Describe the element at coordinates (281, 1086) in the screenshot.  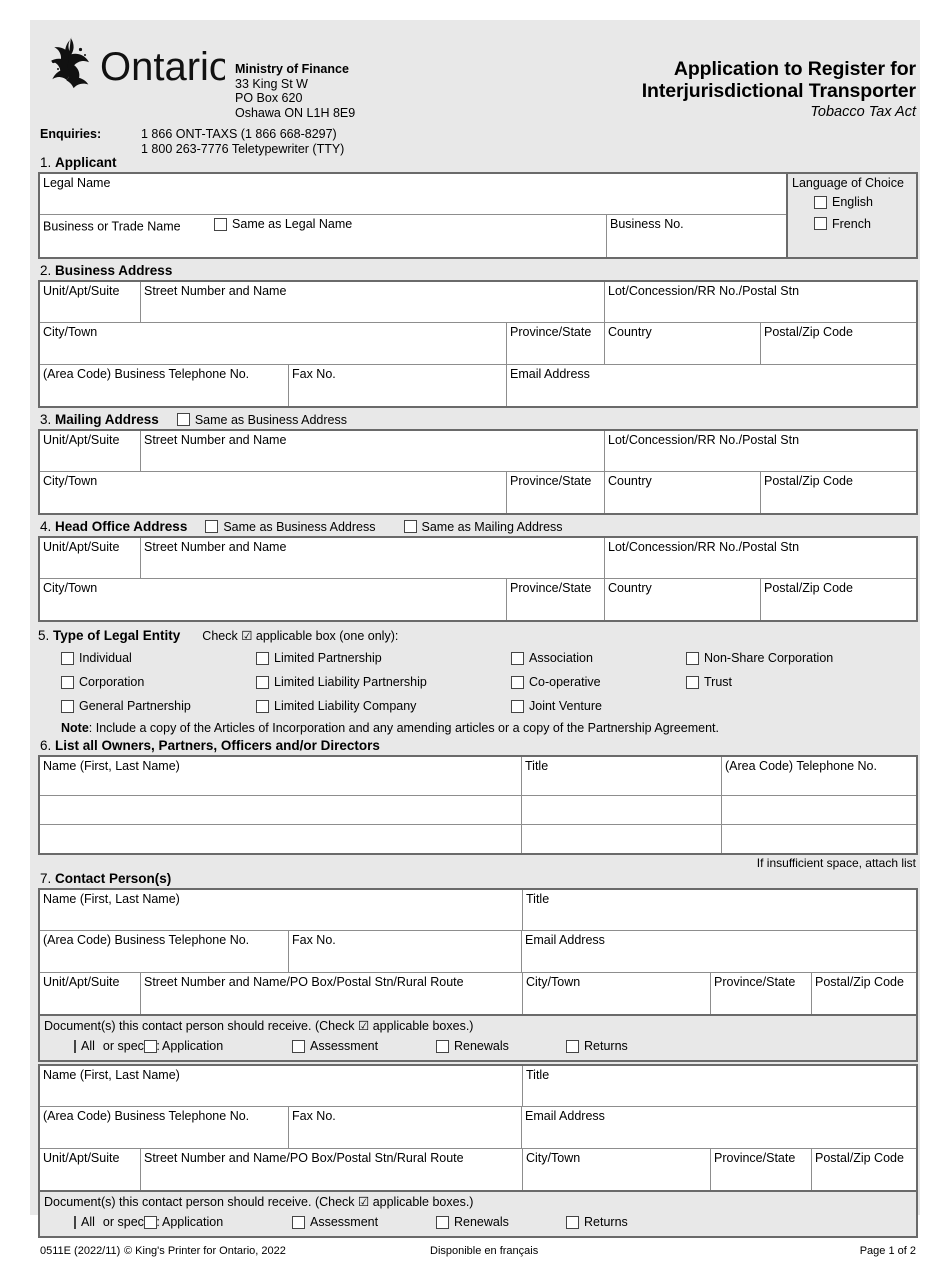
I see `contact2-name-field: Name (First, Last Name)` at that location.